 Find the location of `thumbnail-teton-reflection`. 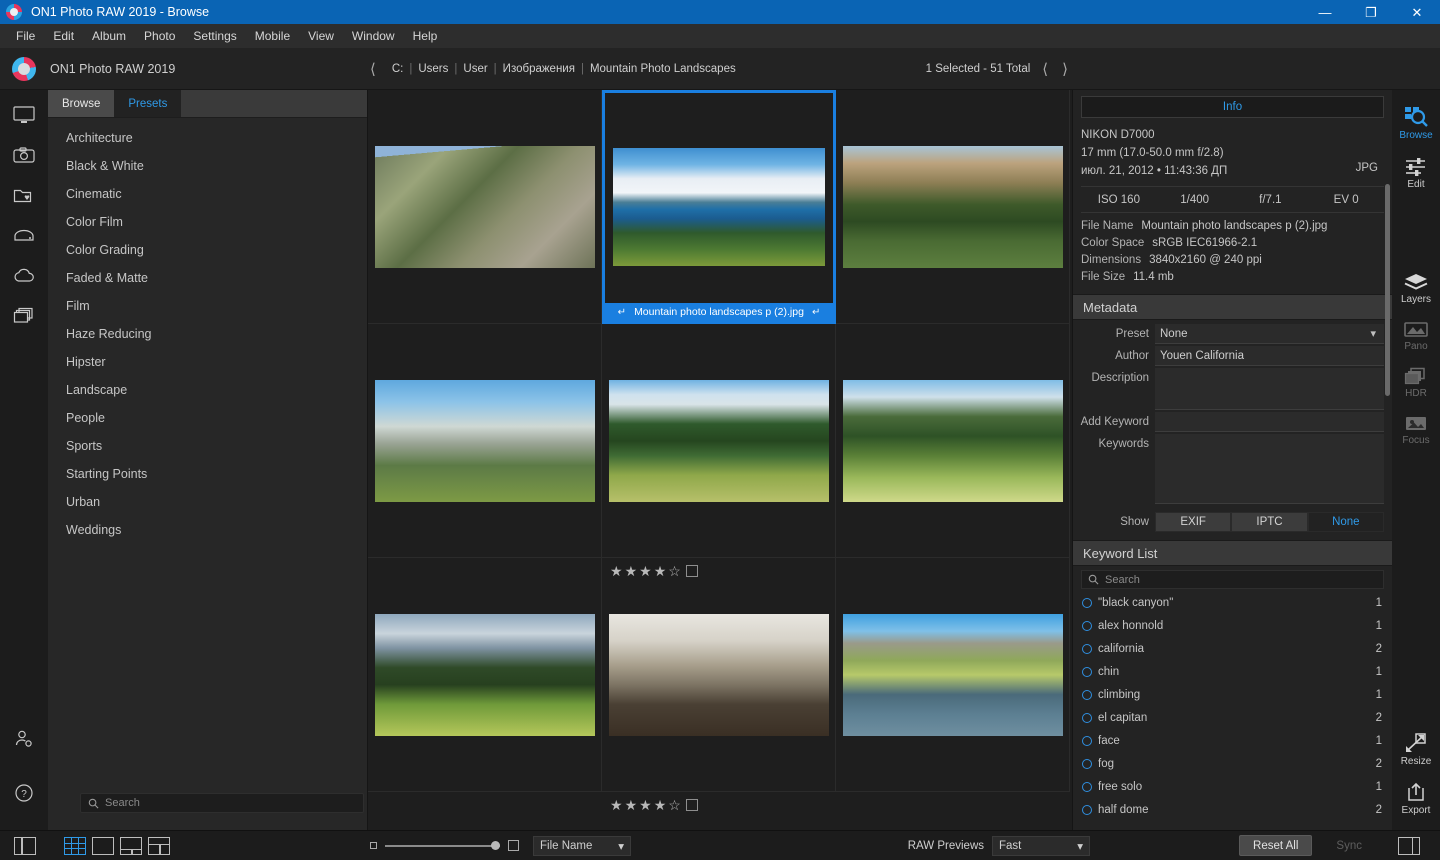

thumbnail-teton-reflection is located at coordinates (953, 207).